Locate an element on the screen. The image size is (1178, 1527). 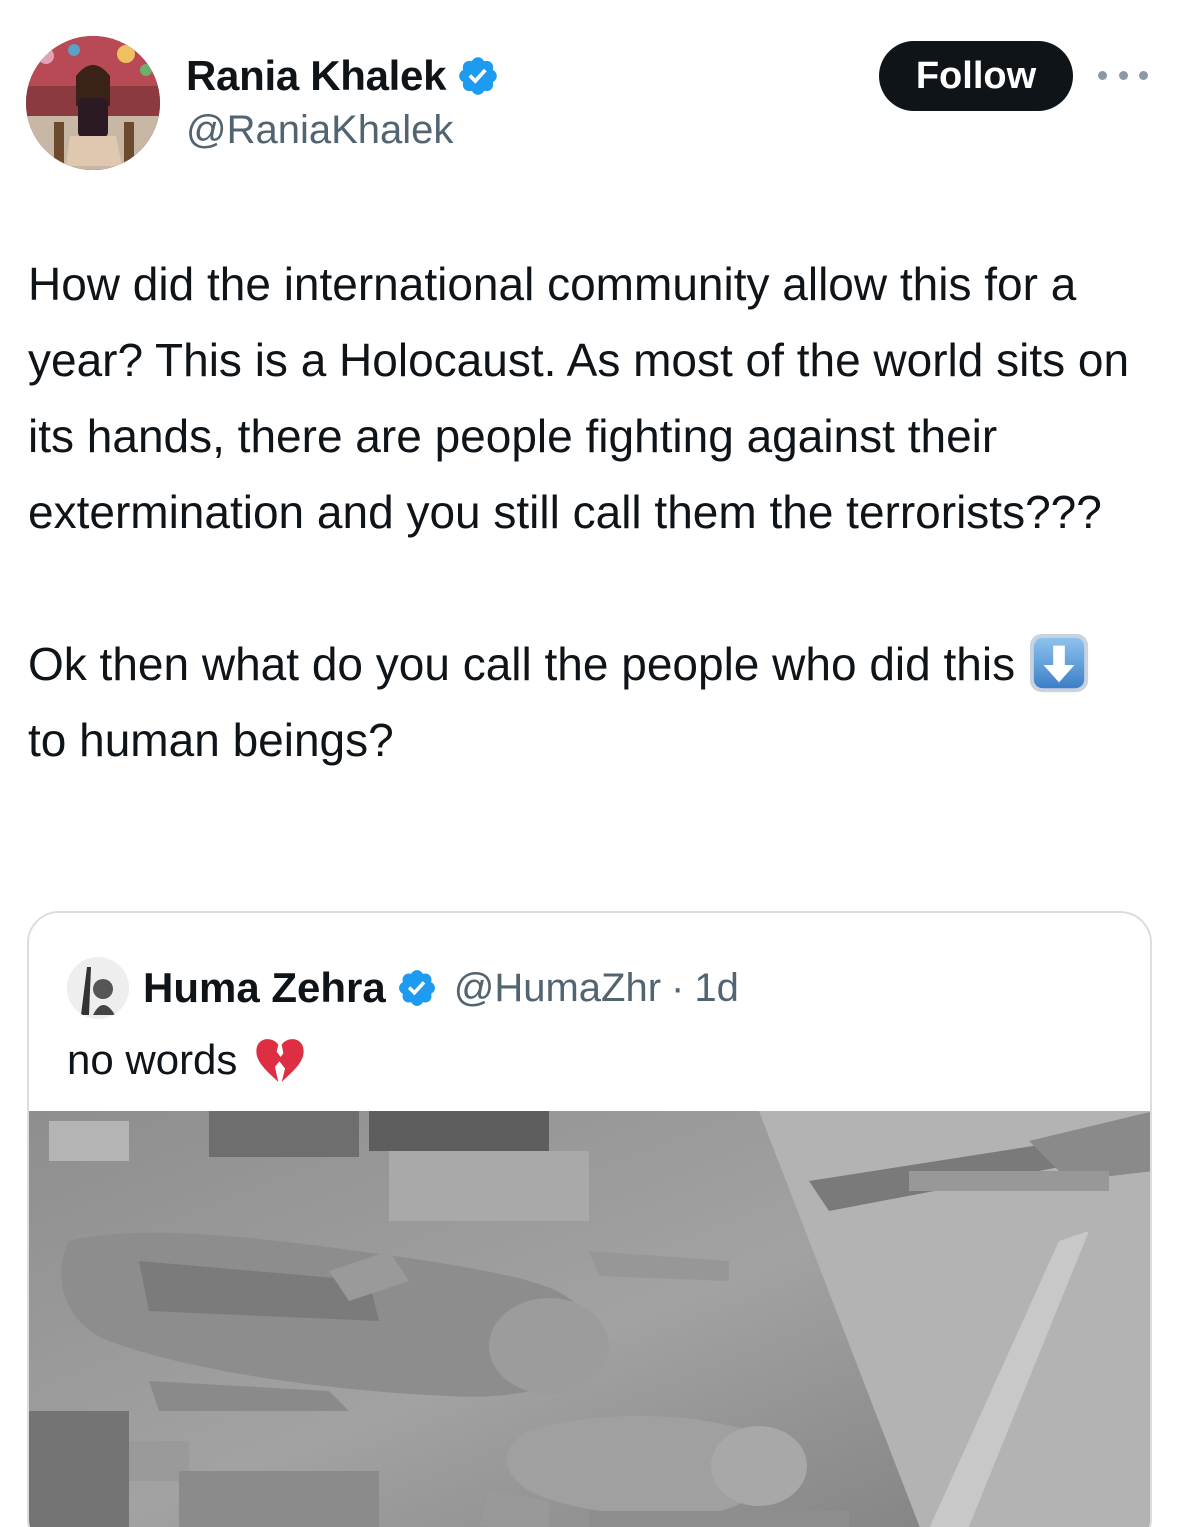
quoted-author-avatar is located at coordinates (98, 988).